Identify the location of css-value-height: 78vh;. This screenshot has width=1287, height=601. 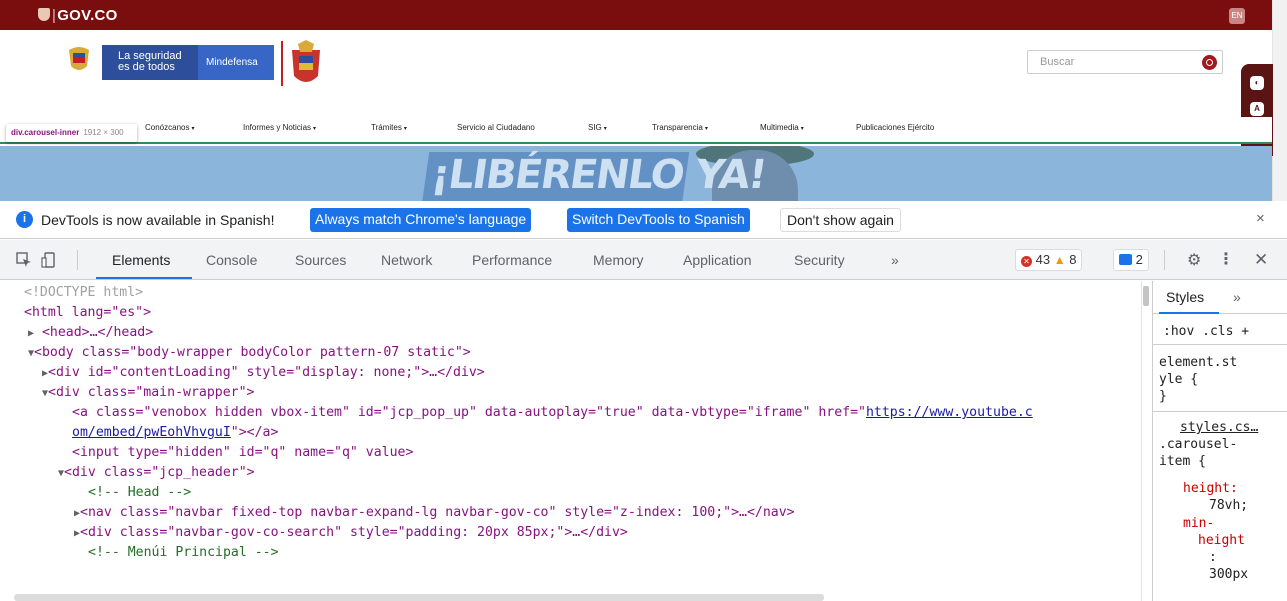
(1228, 505).